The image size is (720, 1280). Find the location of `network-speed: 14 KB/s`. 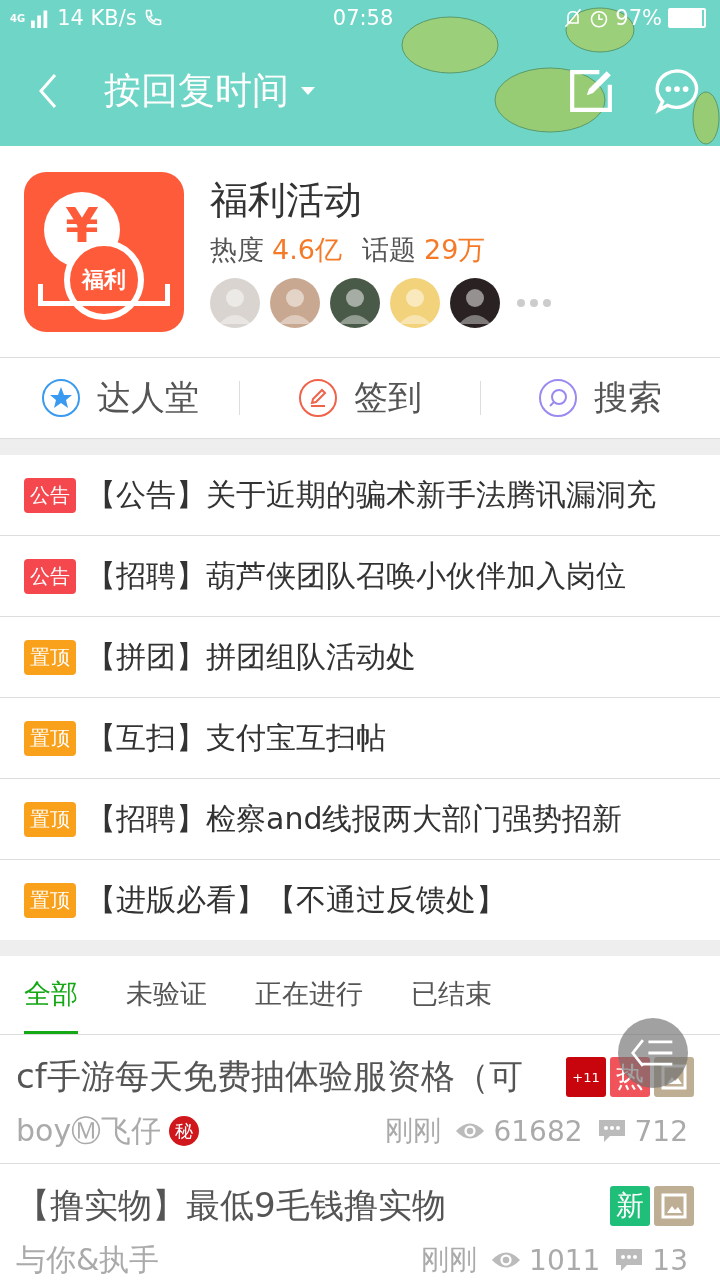

network-speed: 14 KB/s is located at coordinates (97, 18).